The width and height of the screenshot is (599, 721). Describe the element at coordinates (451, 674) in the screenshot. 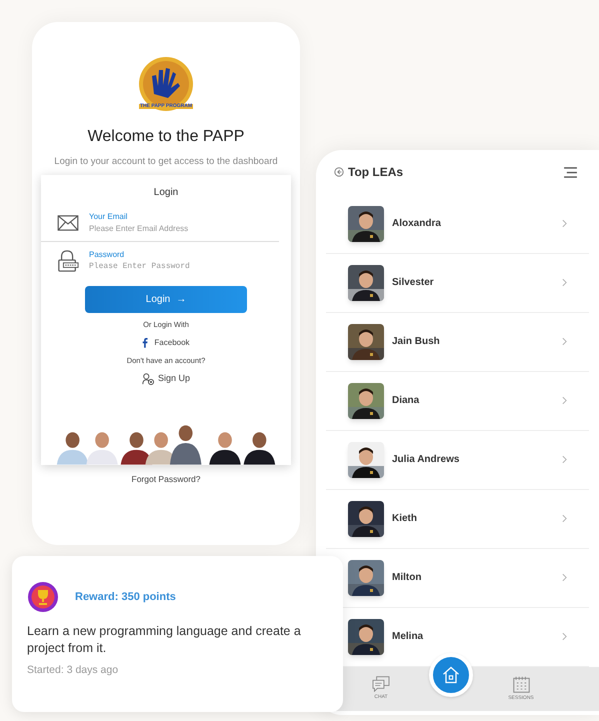

I see `house-icon` at that location.